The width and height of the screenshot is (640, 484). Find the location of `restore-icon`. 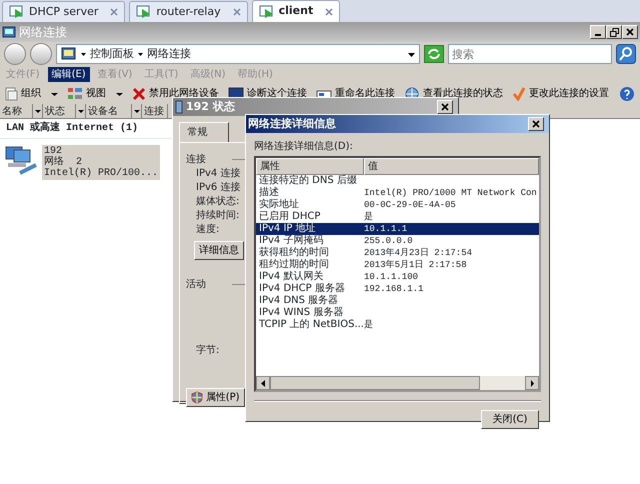

restore-icon is located at coordinates (614, 32).